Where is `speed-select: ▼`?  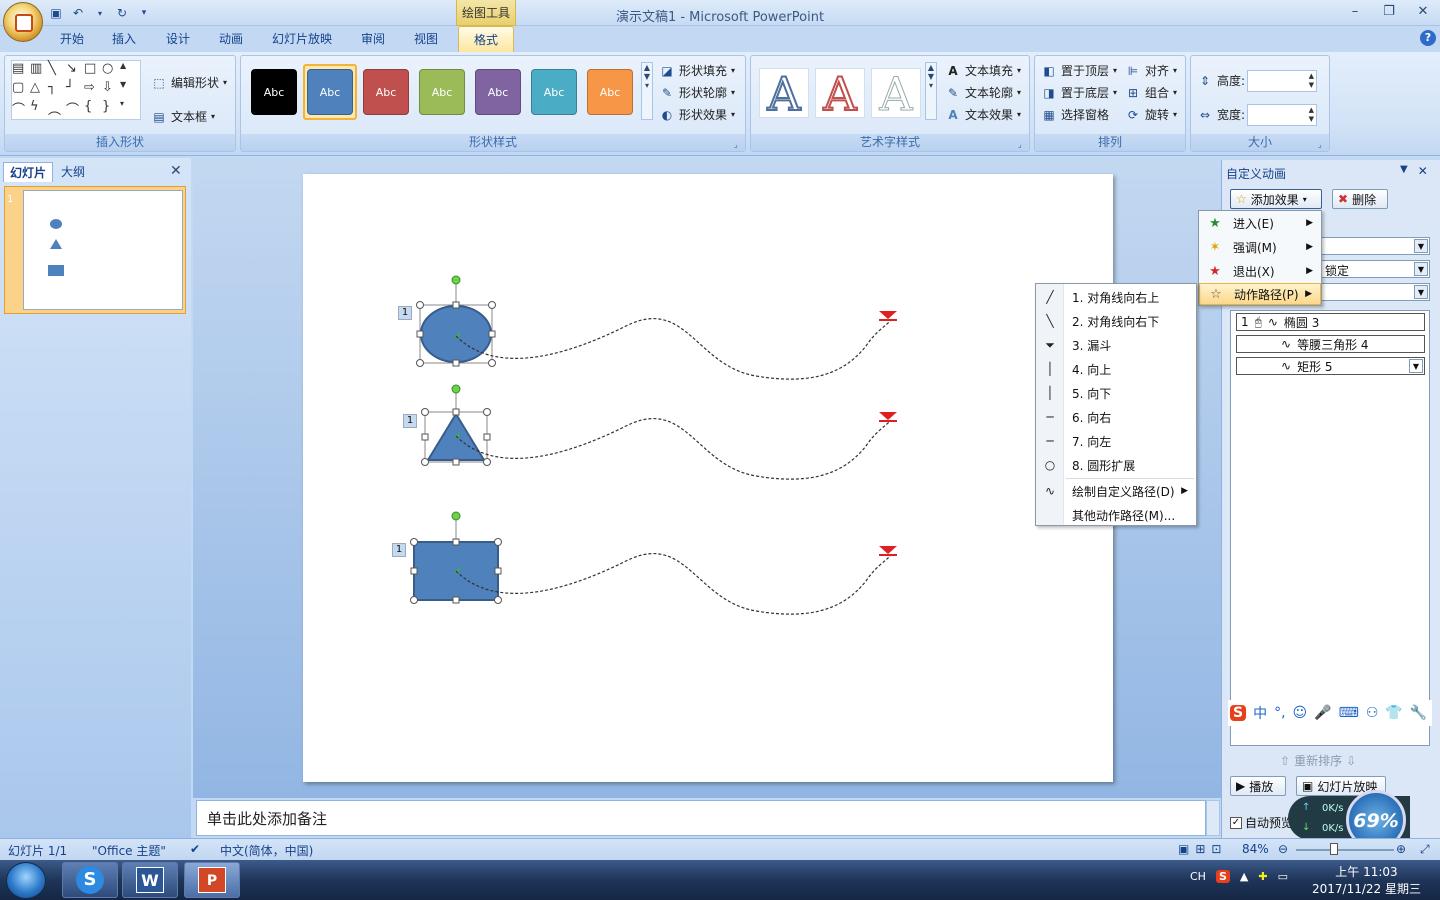
speed-select: ▼ is located at coordinates (1375, 292).